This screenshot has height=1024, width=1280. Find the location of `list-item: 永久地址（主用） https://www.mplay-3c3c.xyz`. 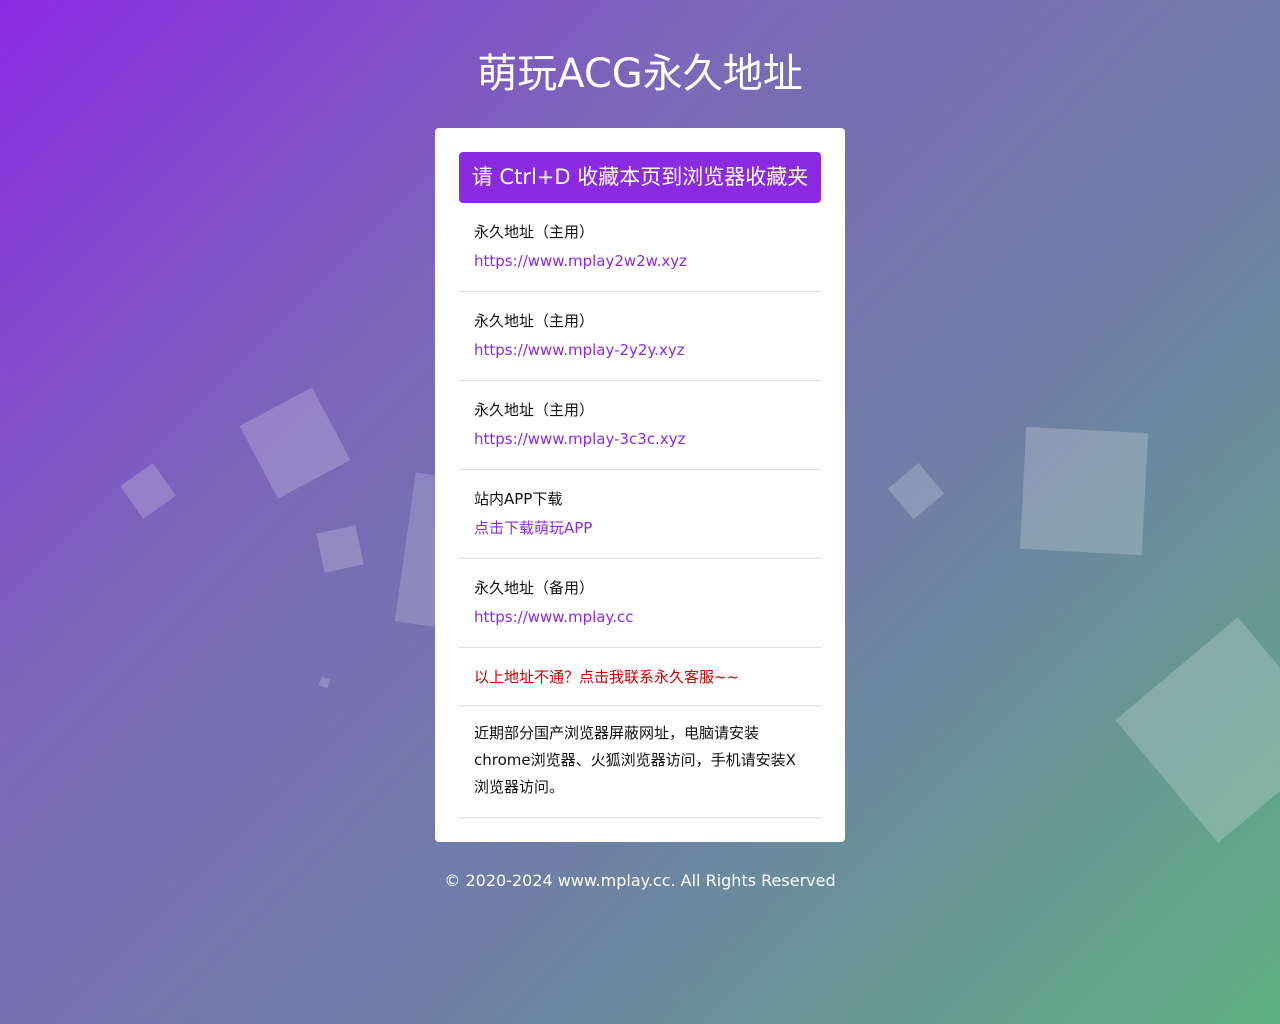

list-item: 永久地址（主用） https://www.mplay-3c3c.xyz is located at coordinates (640, 425).